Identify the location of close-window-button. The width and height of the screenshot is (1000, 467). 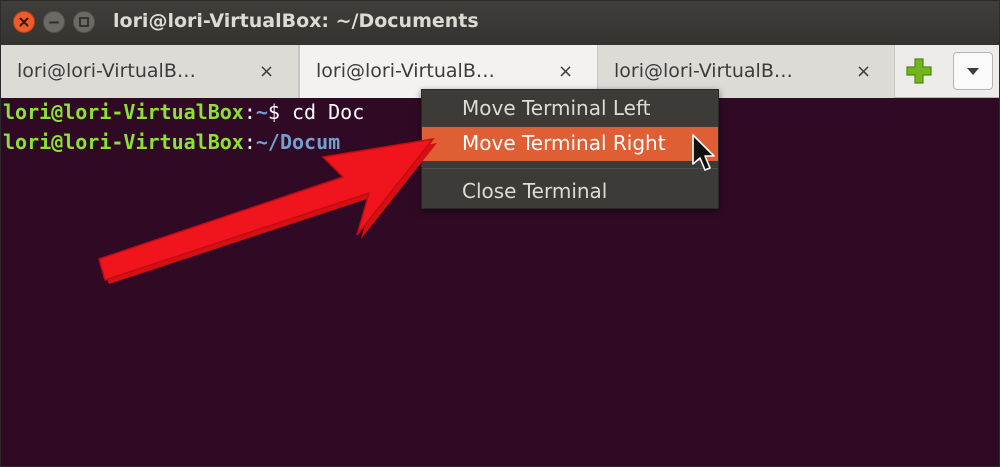
(24, 22).